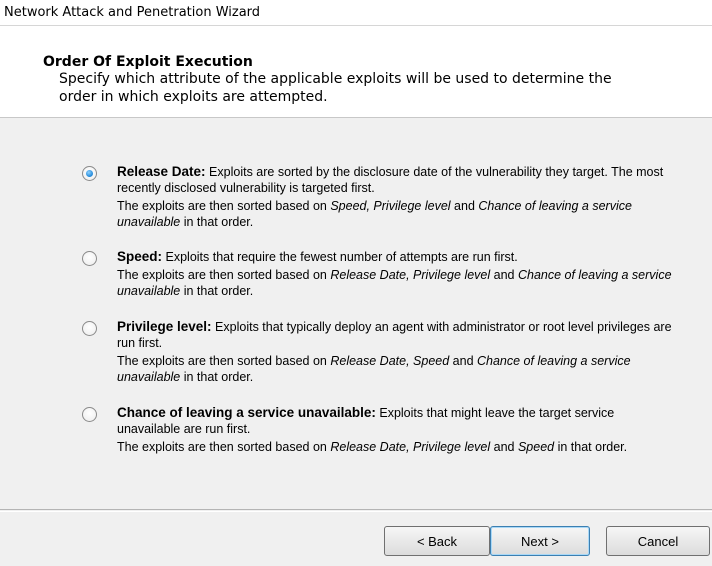 The image size is (712, 566). I want to click on option-label: Release Date:, so click(161, 171).